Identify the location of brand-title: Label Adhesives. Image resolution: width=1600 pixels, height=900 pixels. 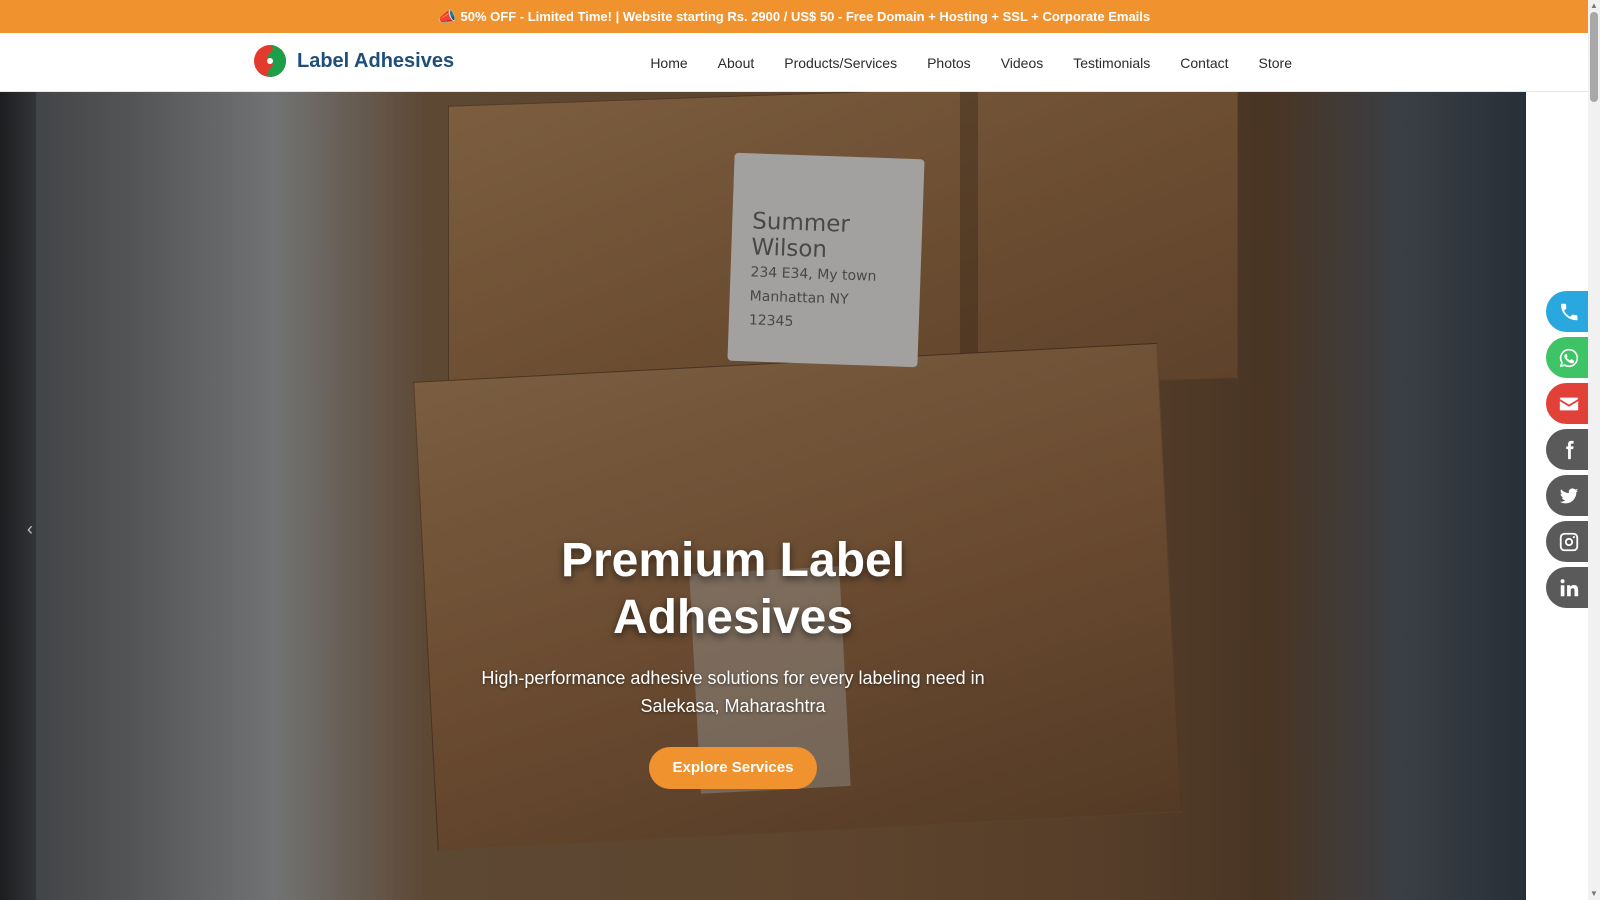
(376, 60).